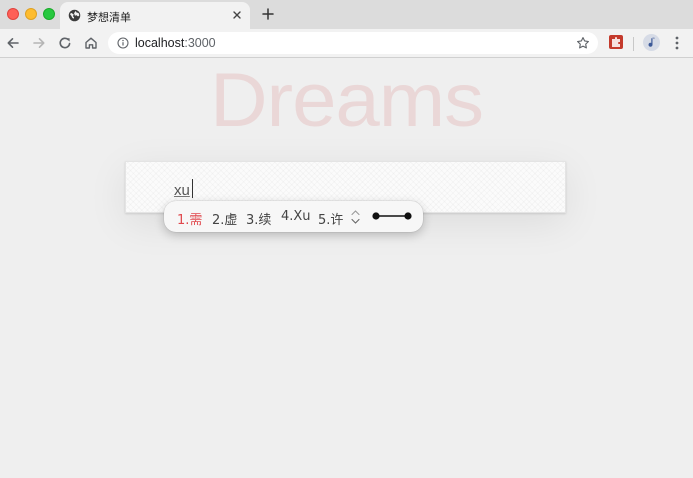  I want to click on home-icon, so click(91, 43).